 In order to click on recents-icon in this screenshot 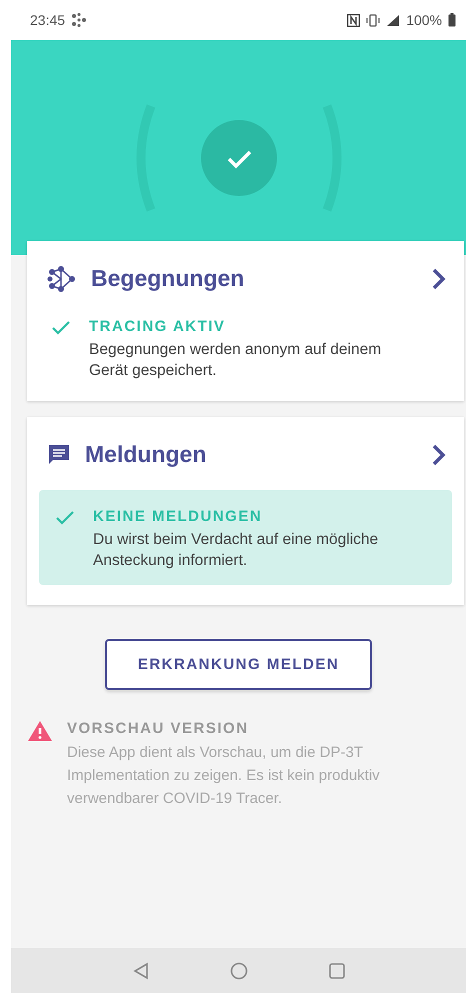, I will do `click(337, 971)`.